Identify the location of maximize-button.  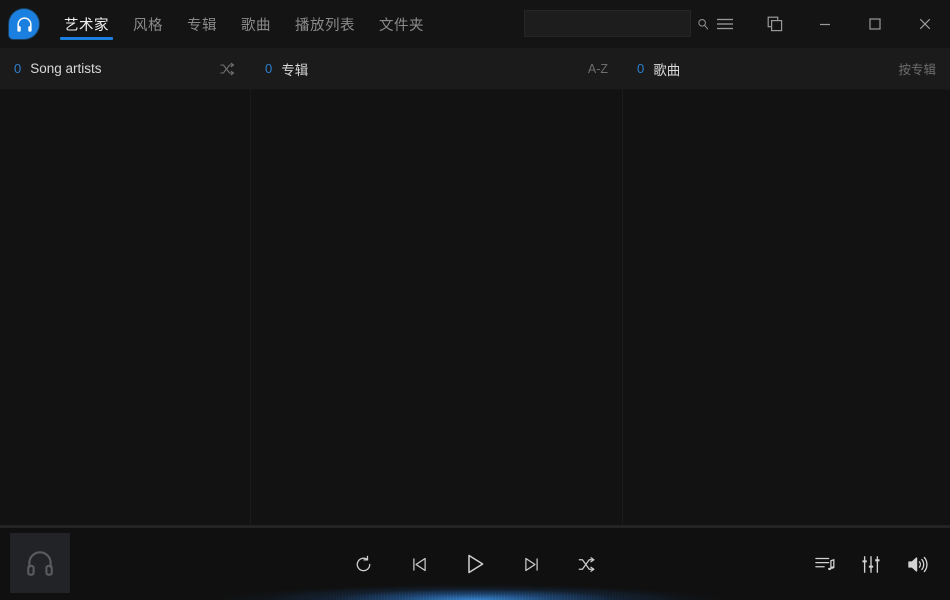
(875, 24).